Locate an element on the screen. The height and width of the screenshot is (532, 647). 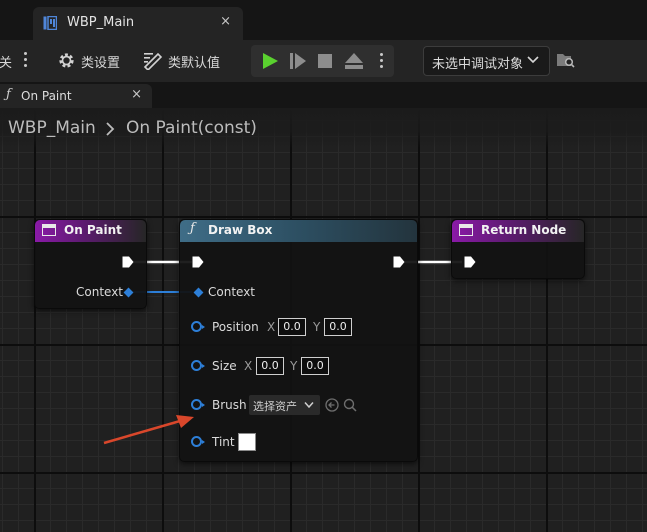
position-input-pin is located at coordinates (198, 326).